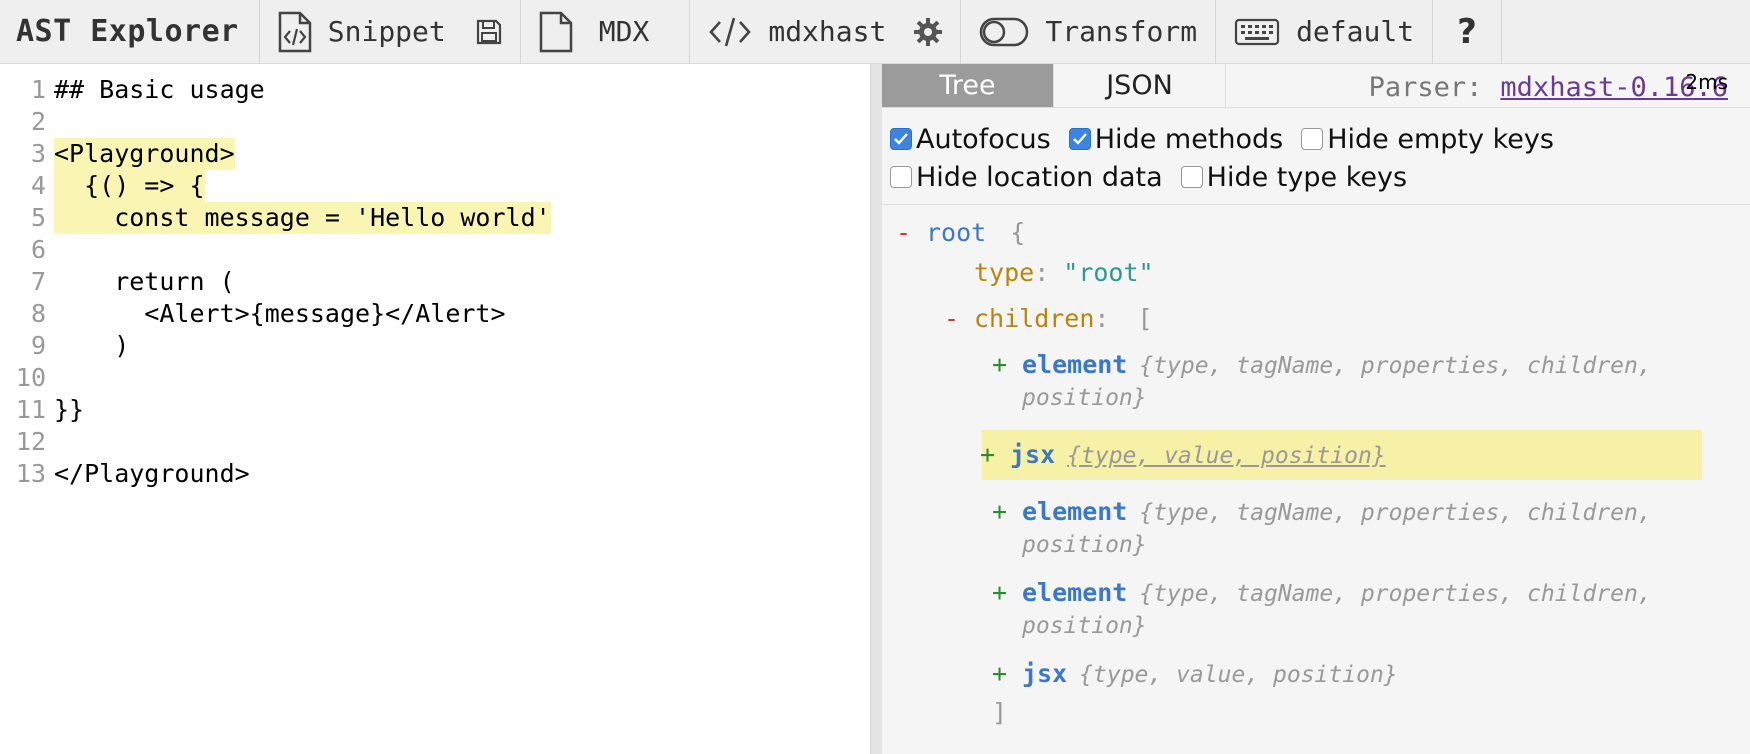  I want to click on code-brackets-icon, so click(730, 32).